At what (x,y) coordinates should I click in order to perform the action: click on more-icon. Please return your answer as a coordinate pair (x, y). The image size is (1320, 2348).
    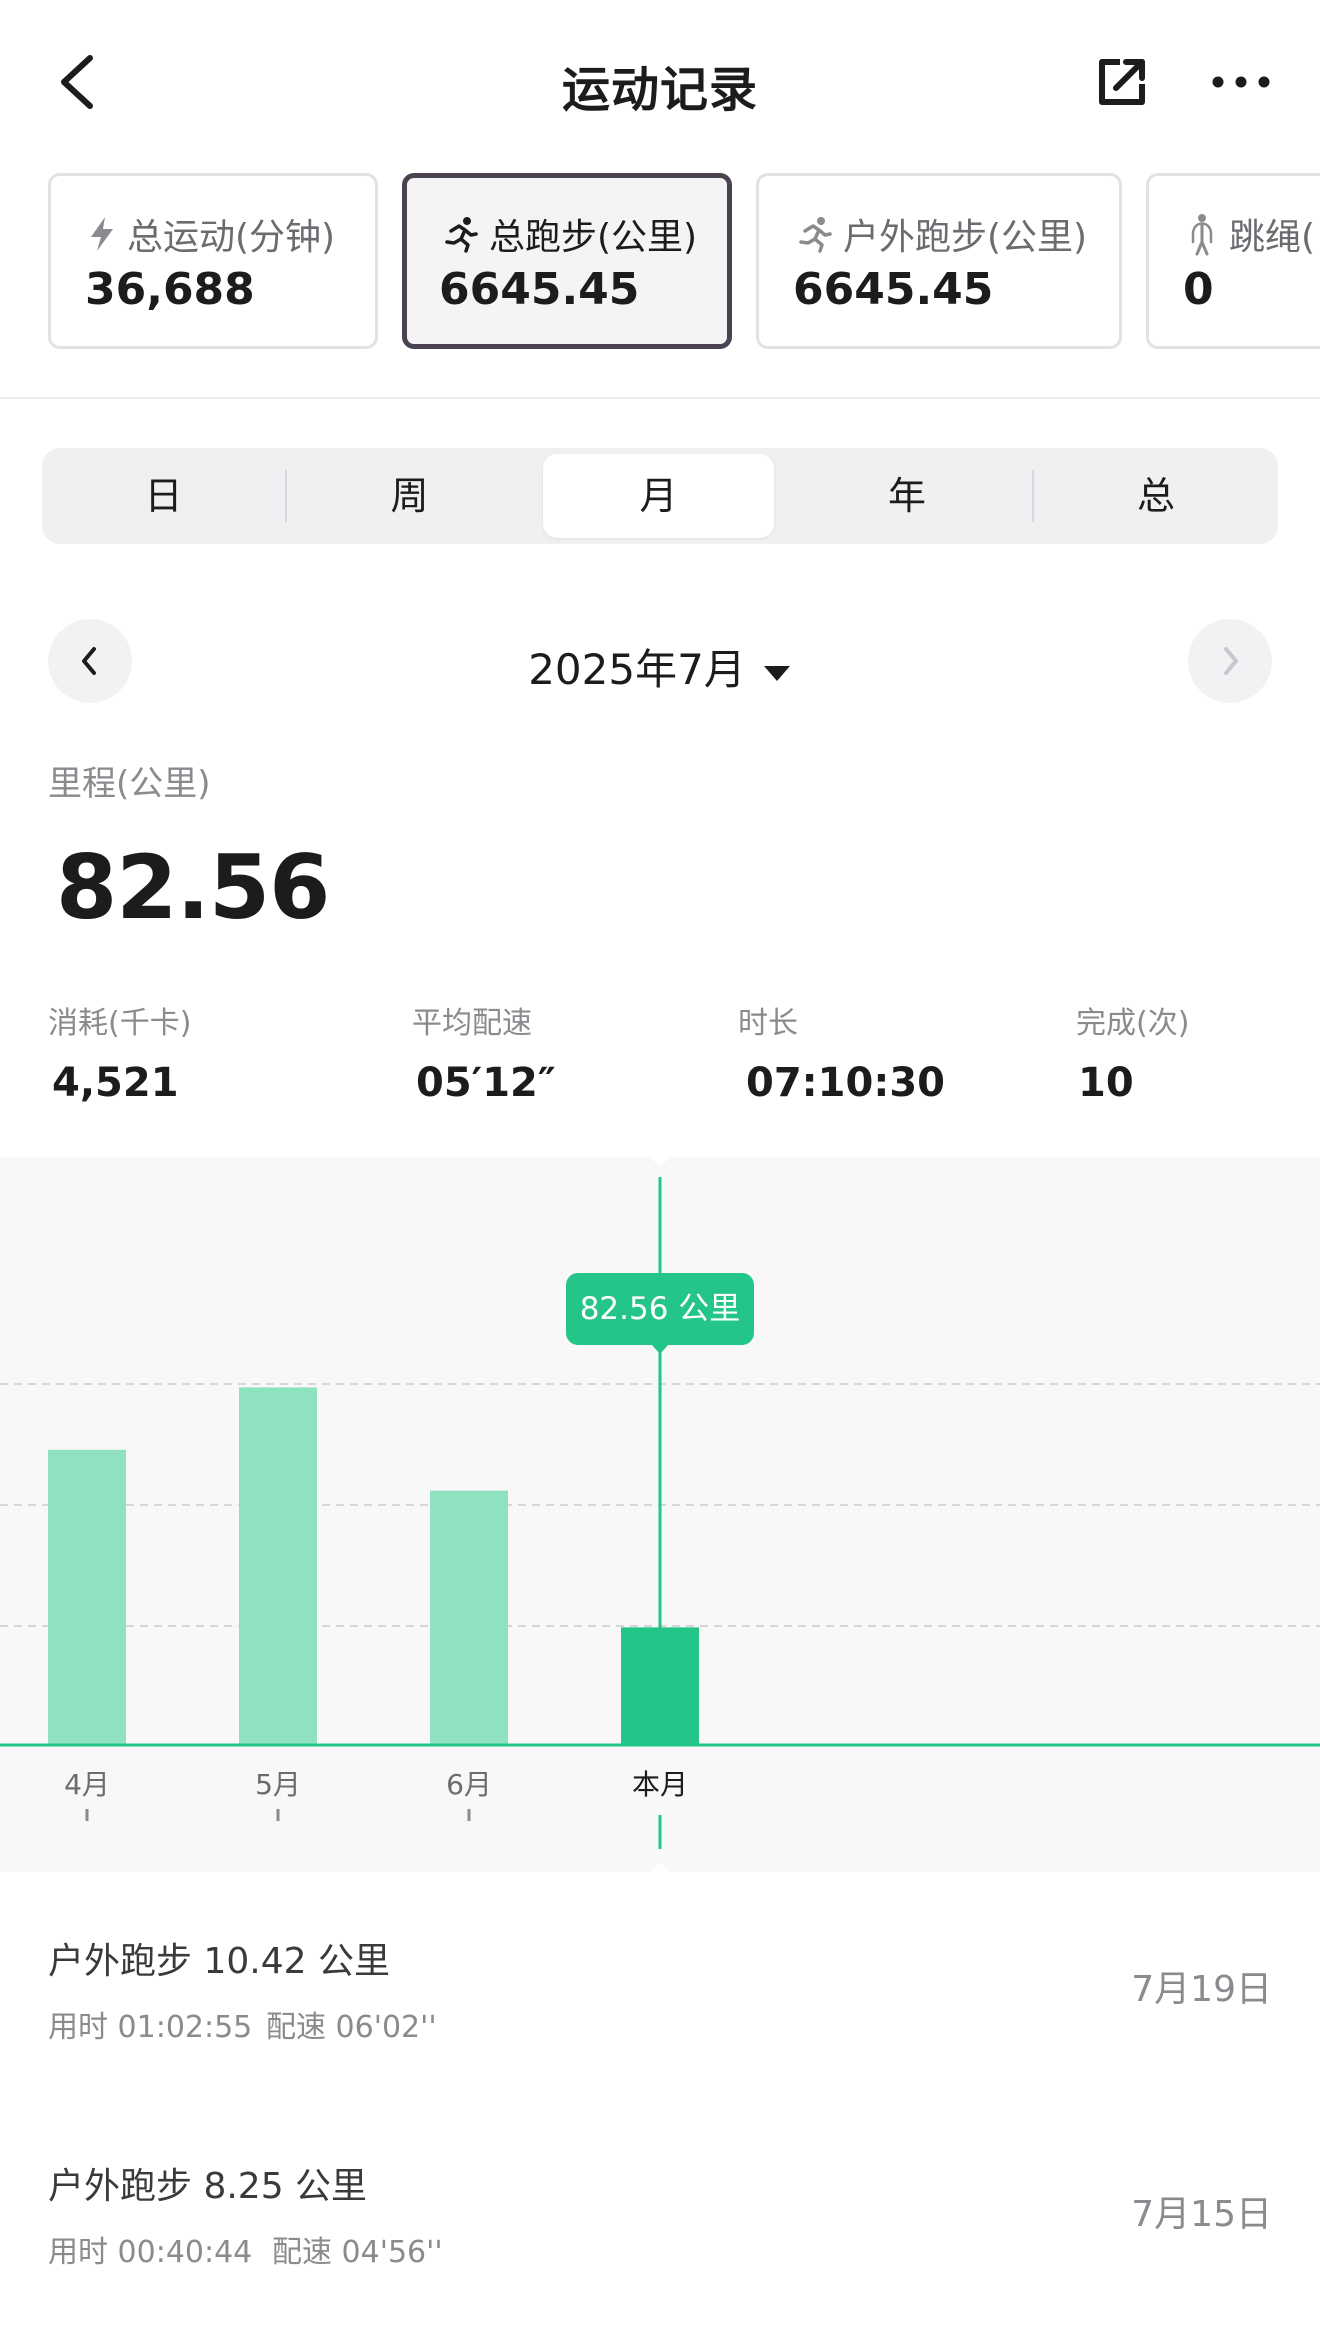
    Looking at the image, I should click on (1241, 82).